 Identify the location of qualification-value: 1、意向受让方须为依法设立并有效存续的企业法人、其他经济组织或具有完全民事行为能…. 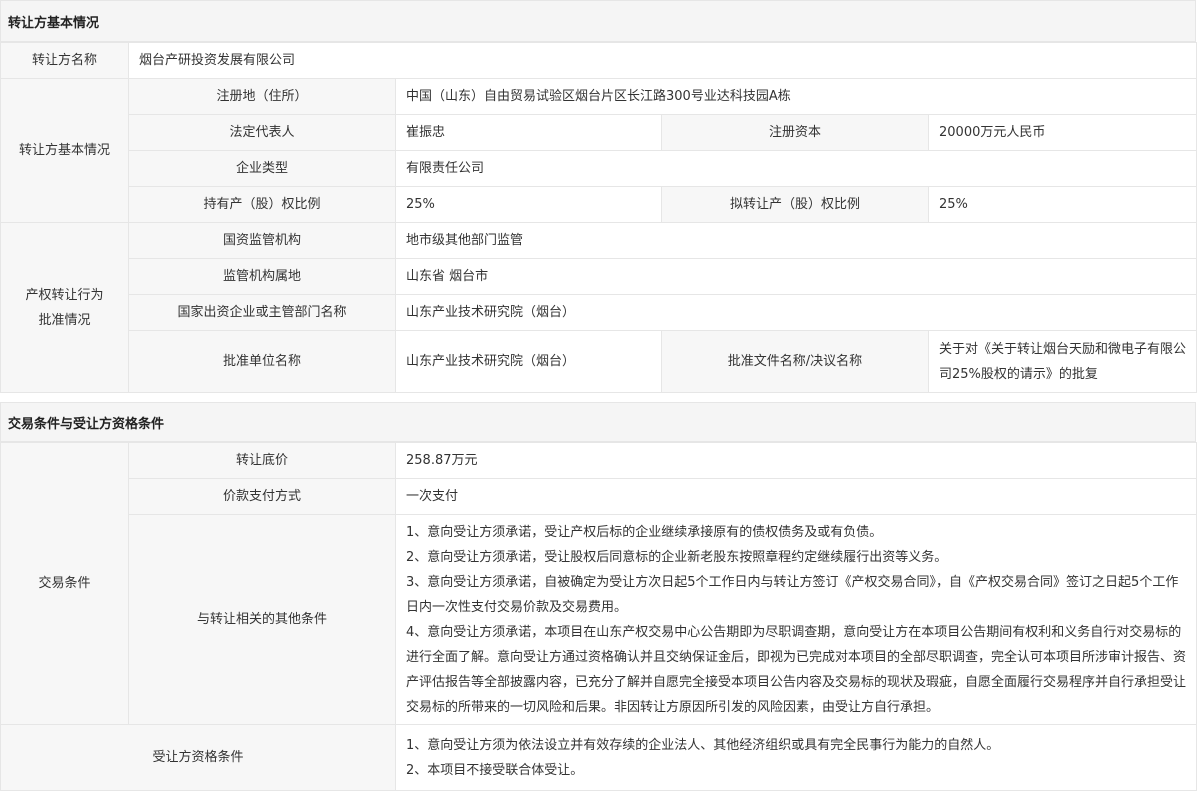
(796, 757).